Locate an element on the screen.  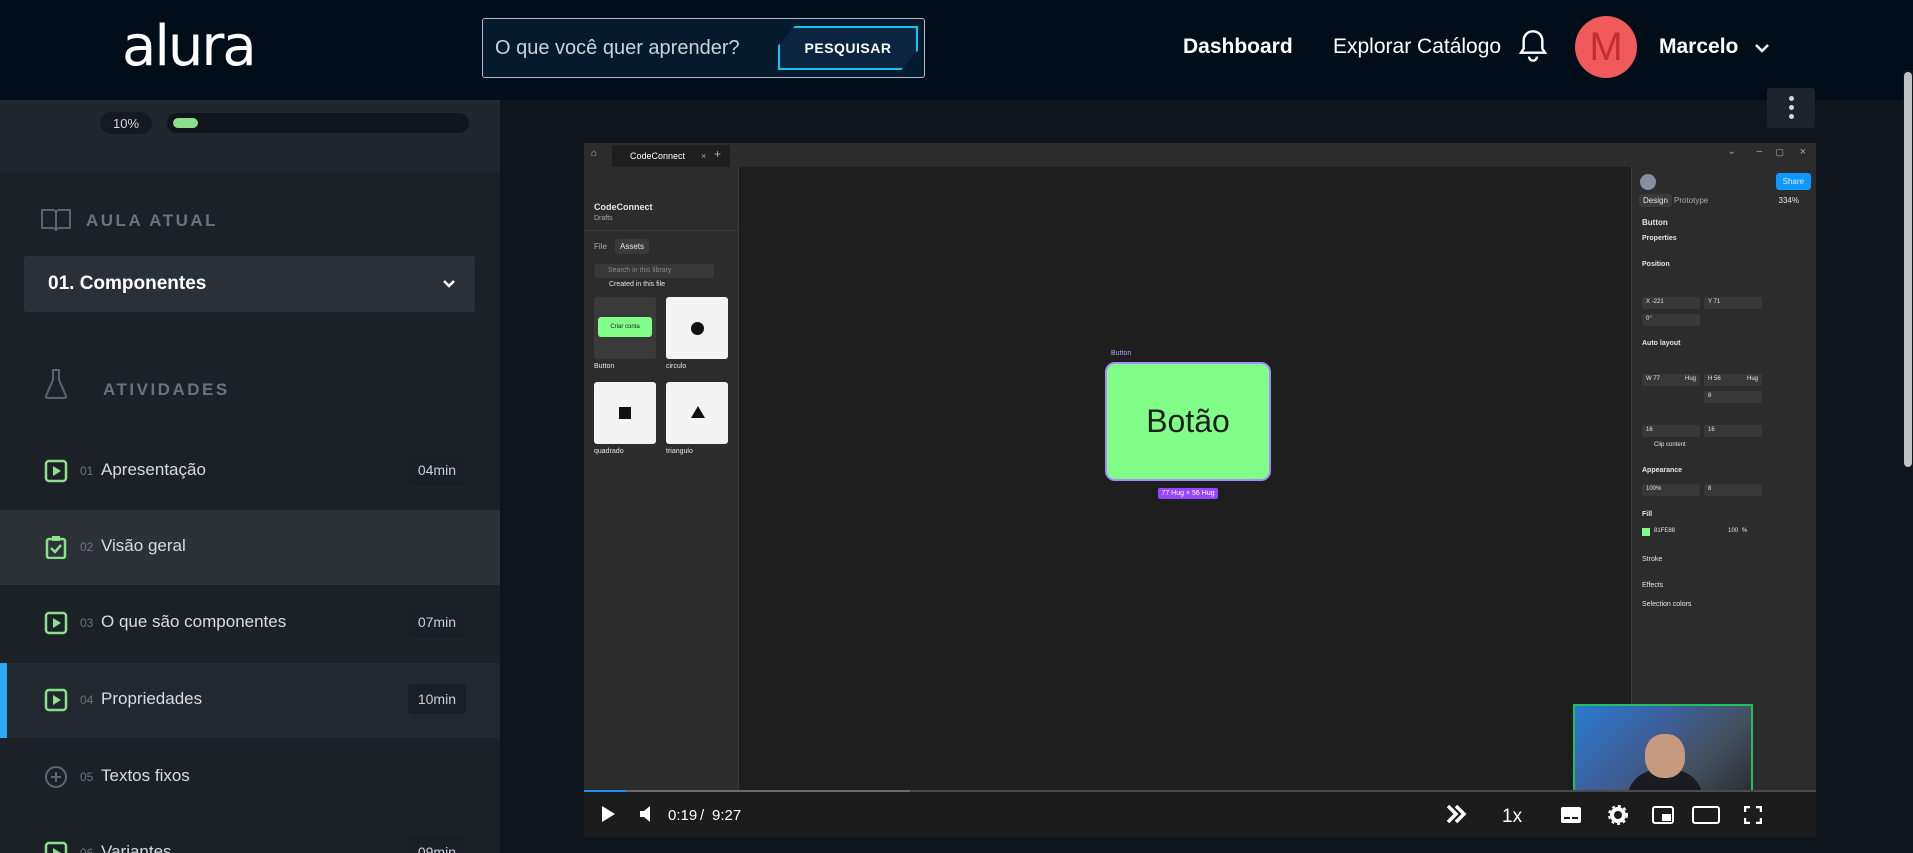
figma-zoom: 334% is located at coordinates (1788, 200).